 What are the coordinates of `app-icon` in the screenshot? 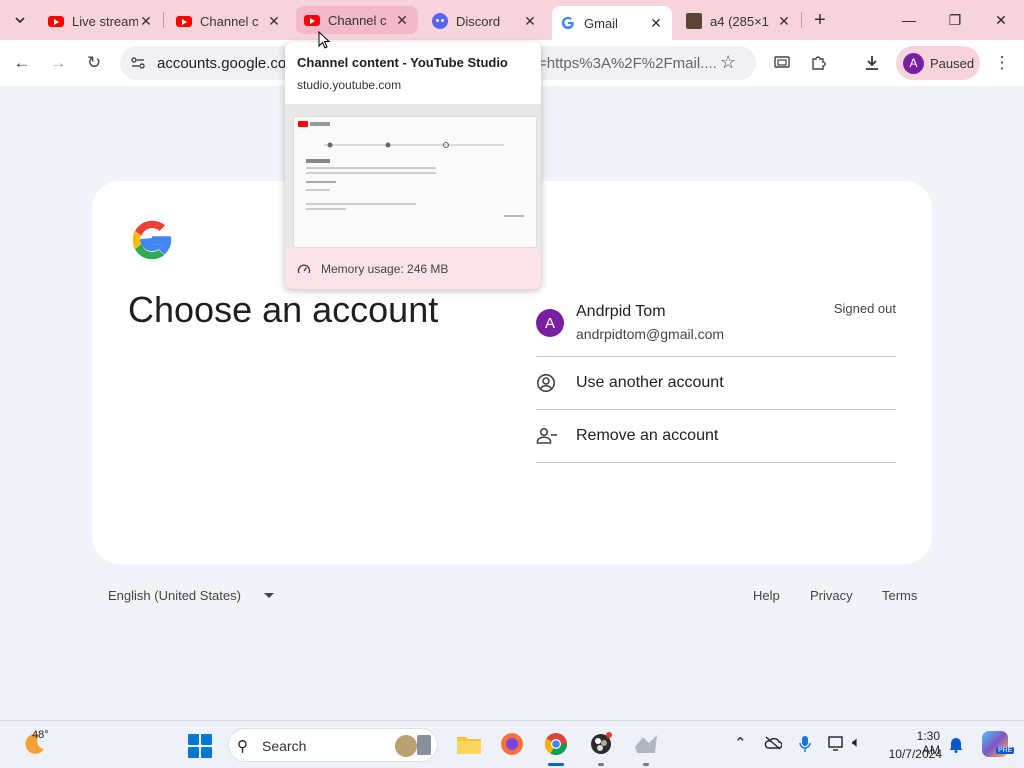 It's located at (646, 744).